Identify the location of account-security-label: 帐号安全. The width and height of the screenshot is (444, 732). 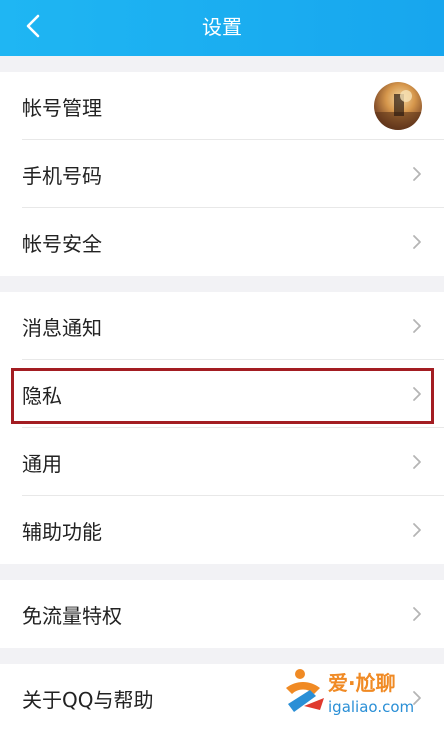
(62, 243).